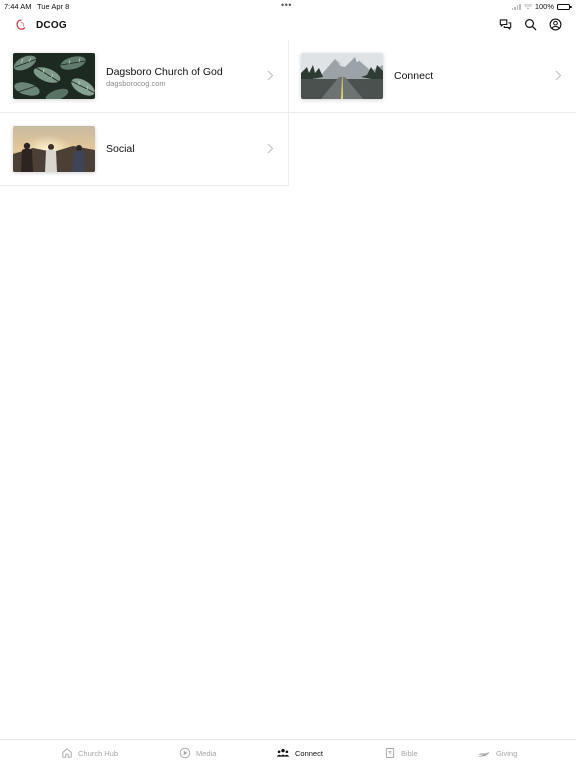 The image size is (576, 768). What do you see at coordinates (206, 753) in the screenshot?
I see `tab-label: Media` at bounding box center [206, 753].